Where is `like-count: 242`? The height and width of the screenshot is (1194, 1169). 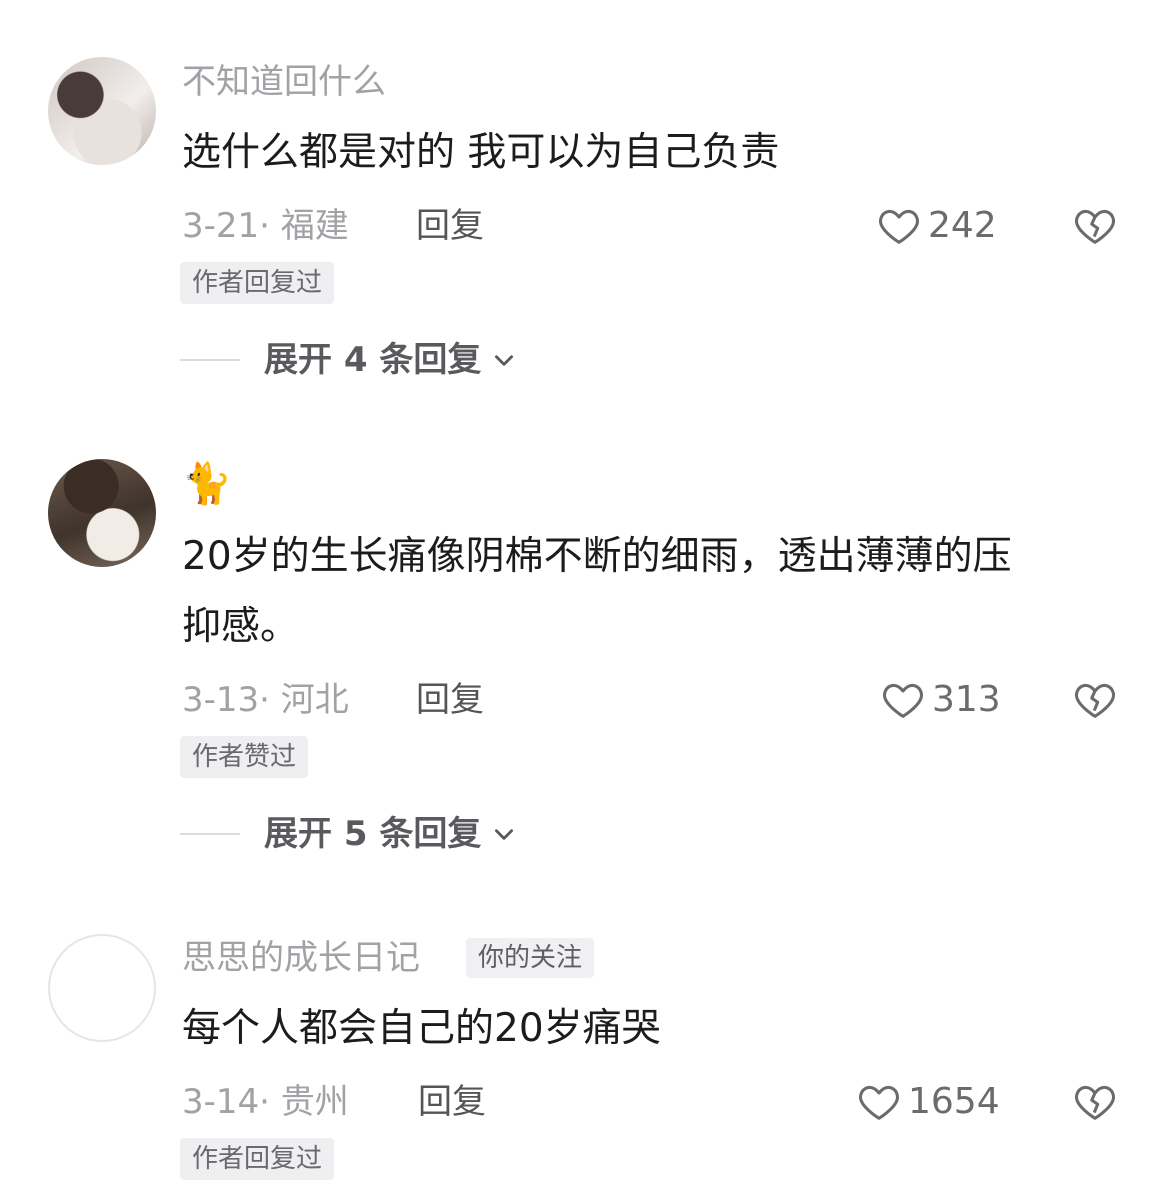
like-count: 242 is located at coordinates (962, 225).